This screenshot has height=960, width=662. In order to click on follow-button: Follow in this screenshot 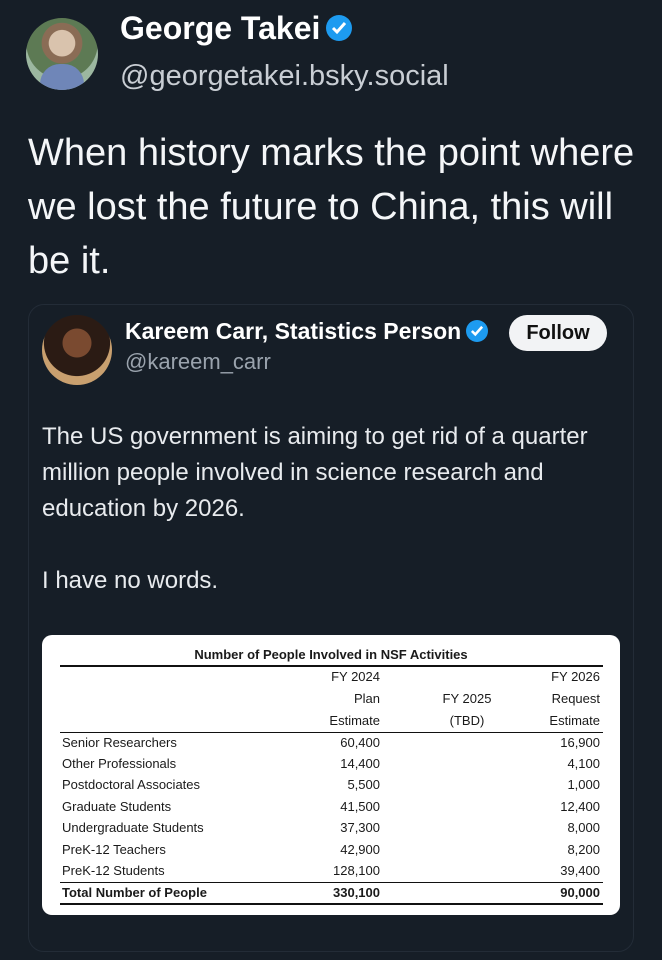, I will do `click(558, 333)`.